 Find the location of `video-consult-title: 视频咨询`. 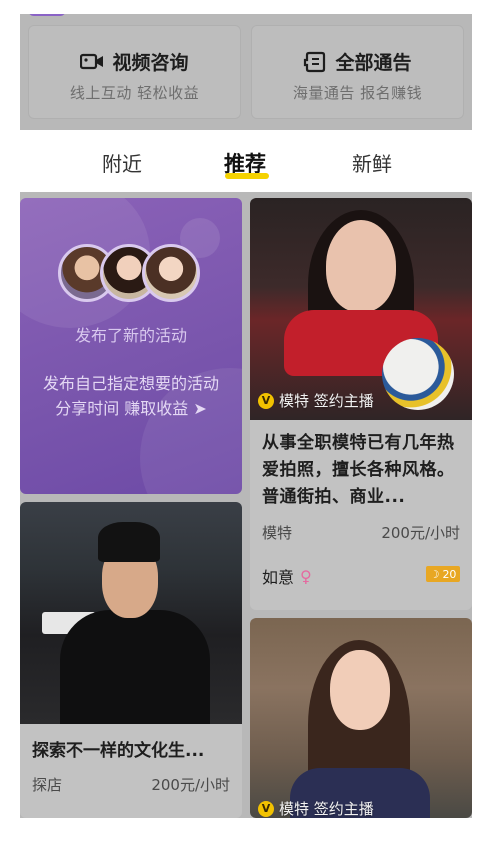

video-consult-title: 视频咨询 is located at coordinates (150, 63).